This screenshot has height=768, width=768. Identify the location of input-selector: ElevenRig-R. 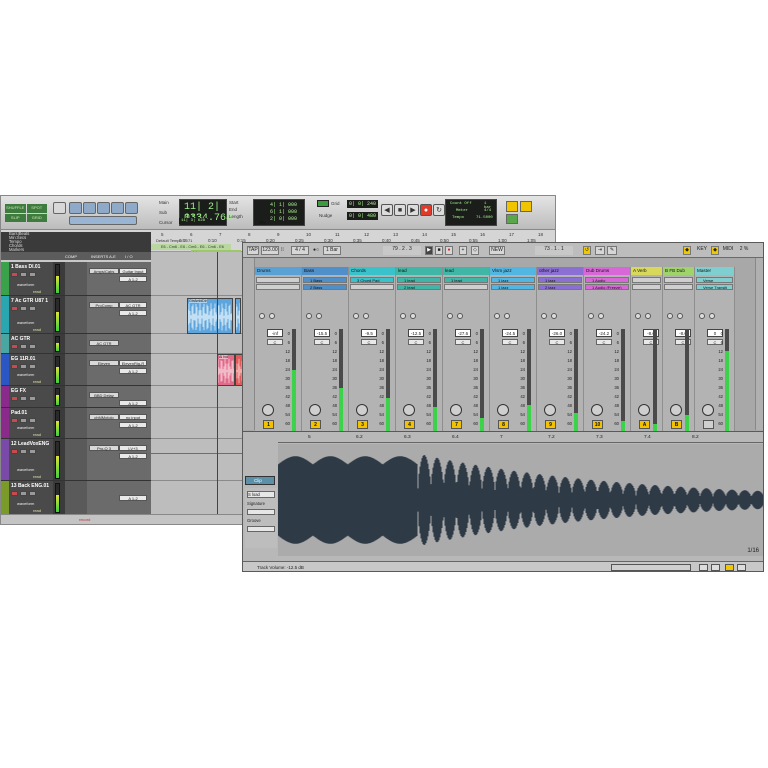
(133, 363).